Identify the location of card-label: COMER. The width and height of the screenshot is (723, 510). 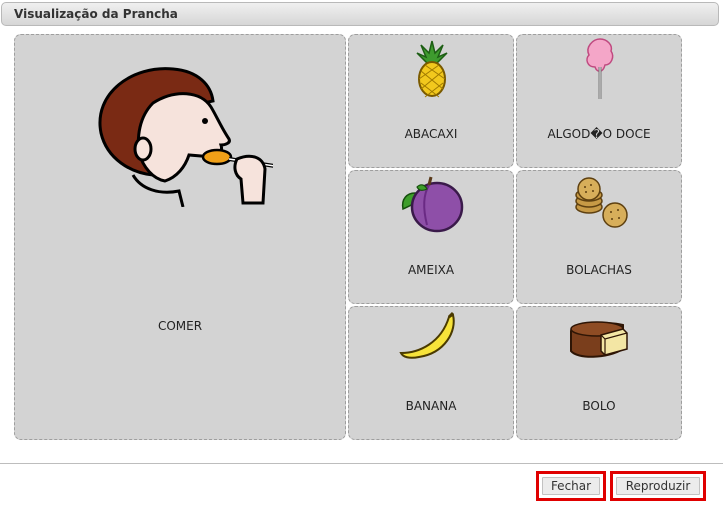
(180, 326).